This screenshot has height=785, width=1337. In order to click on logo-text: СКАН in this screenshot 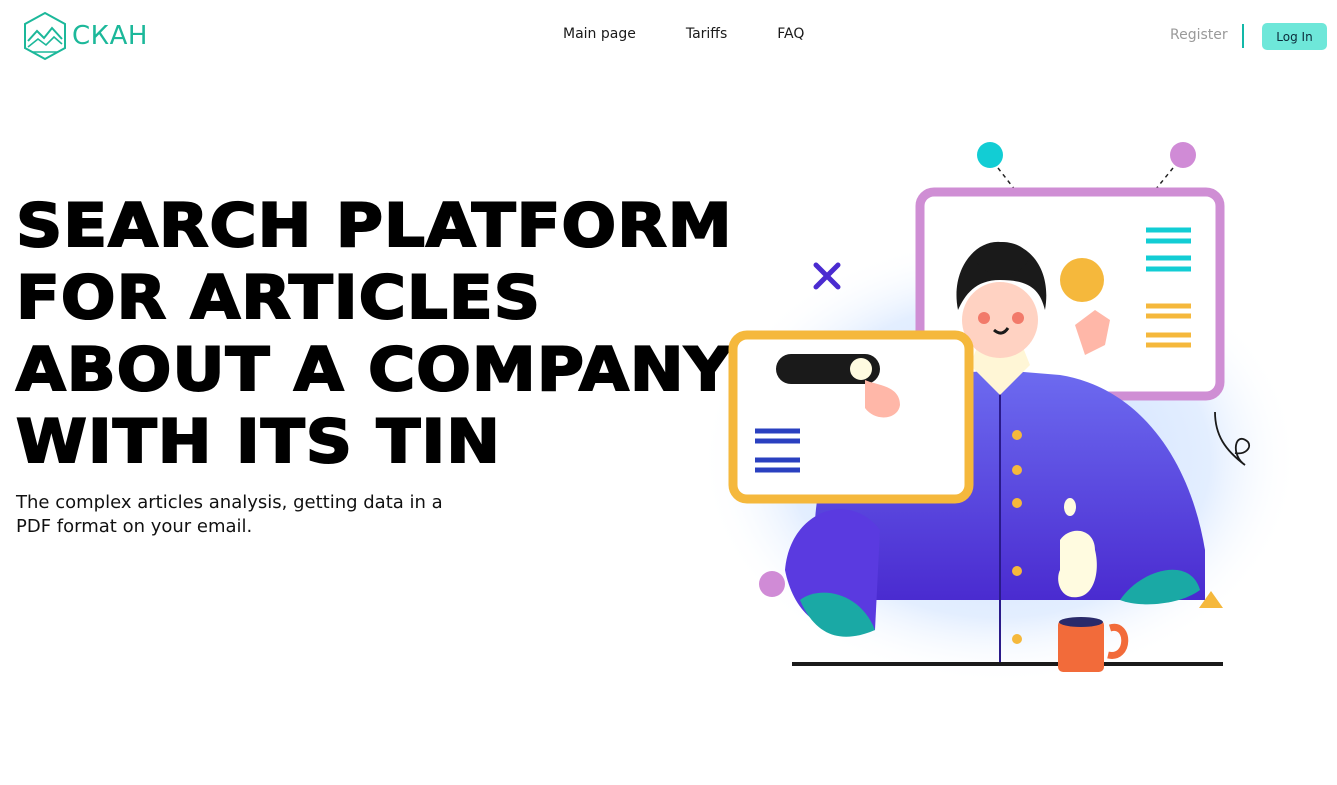, I will do `click(110, 36)`.